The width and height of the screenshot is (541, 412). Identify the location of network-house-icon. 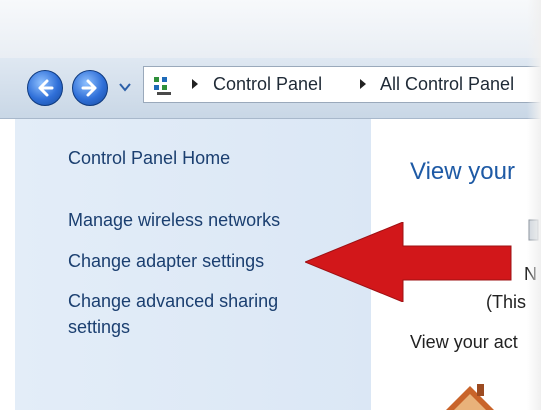
(470, 397).